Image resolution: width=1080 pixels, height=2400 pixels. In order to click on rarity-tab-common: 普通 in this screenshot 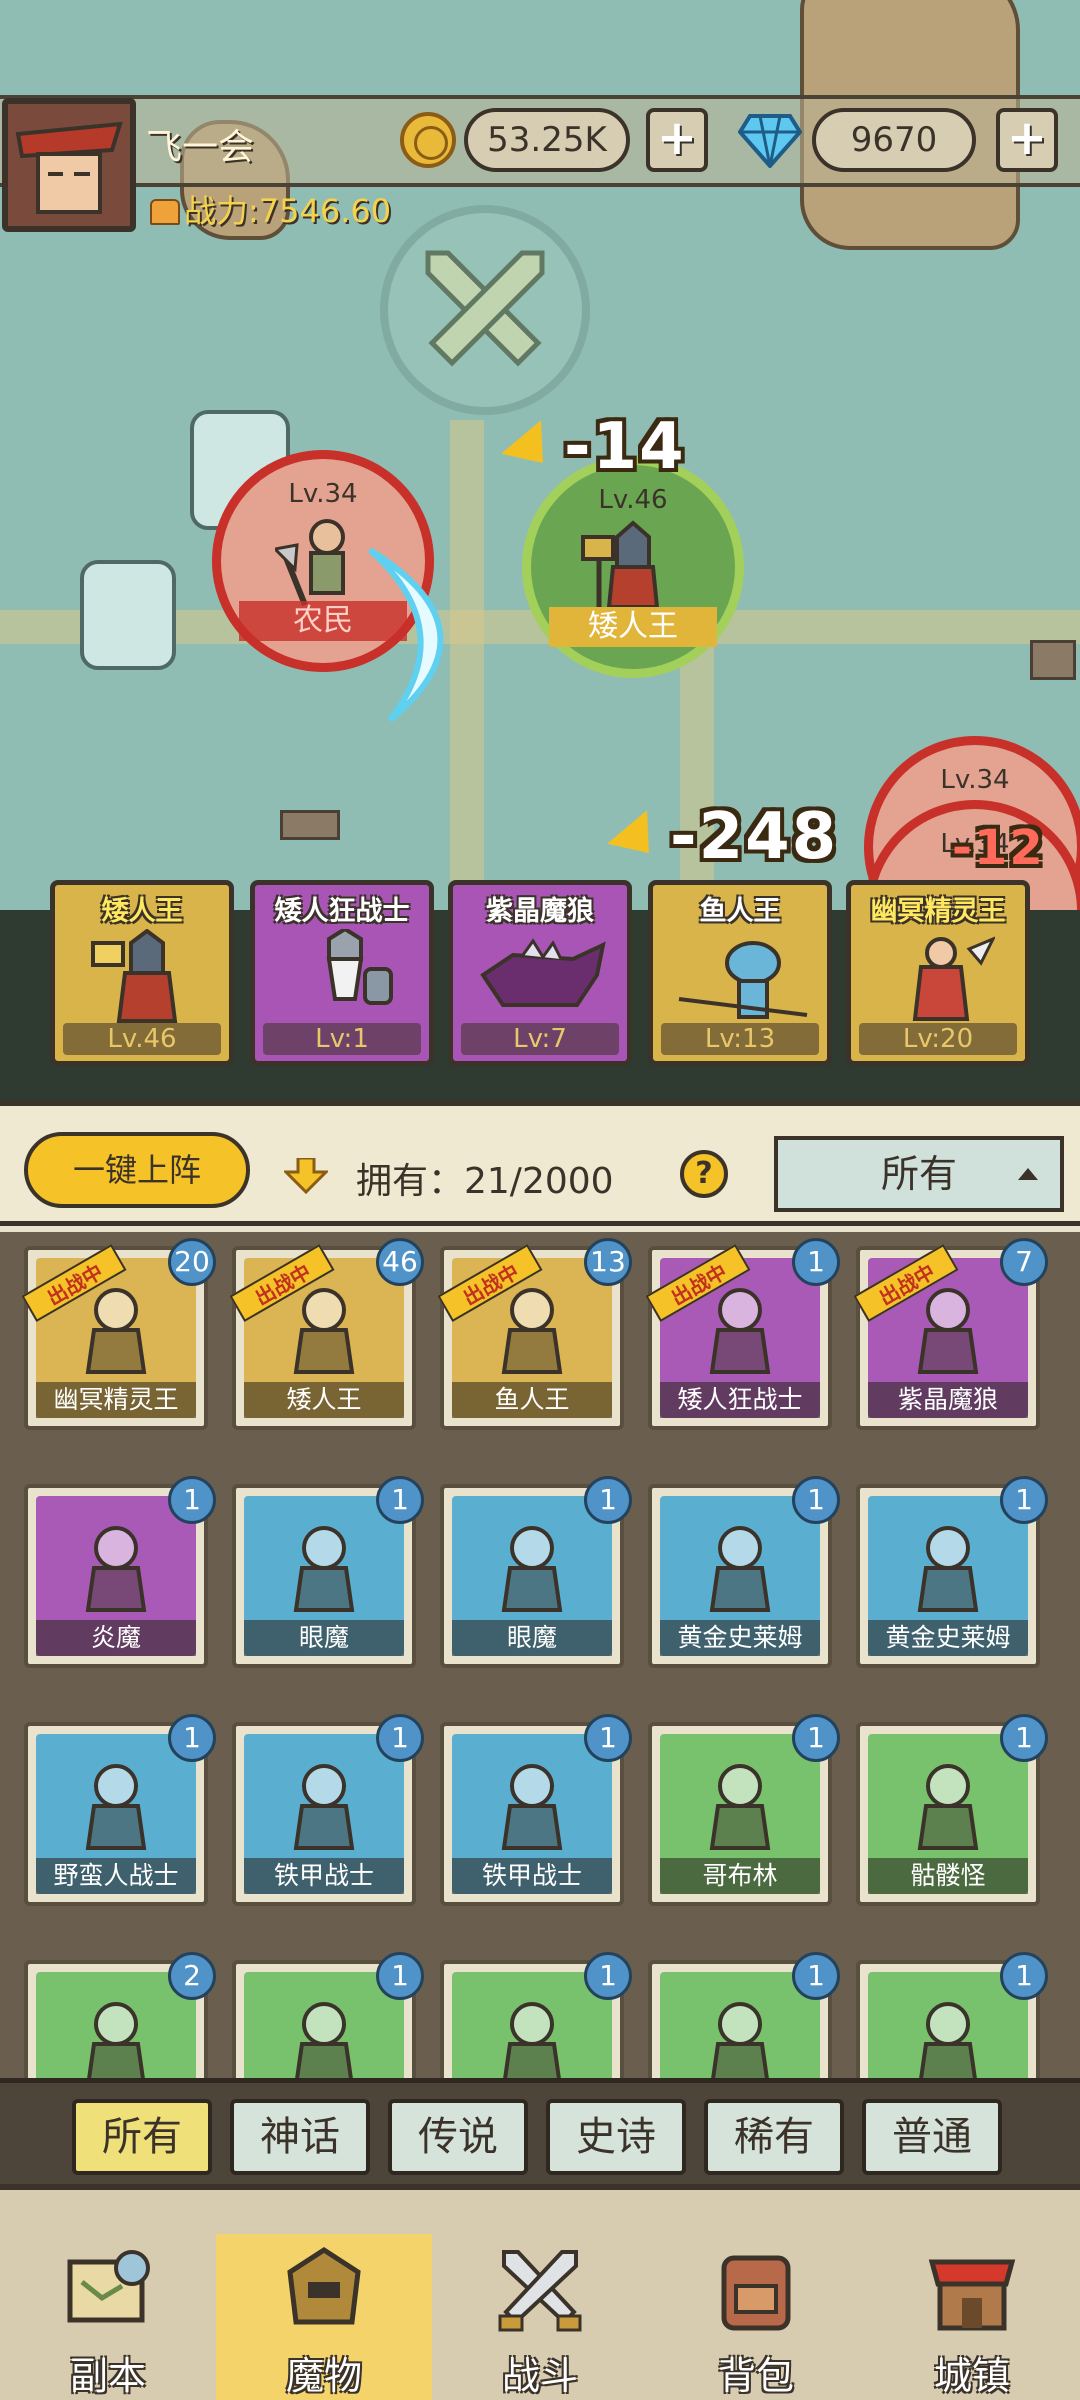, I will do `click(932, 2137)`.